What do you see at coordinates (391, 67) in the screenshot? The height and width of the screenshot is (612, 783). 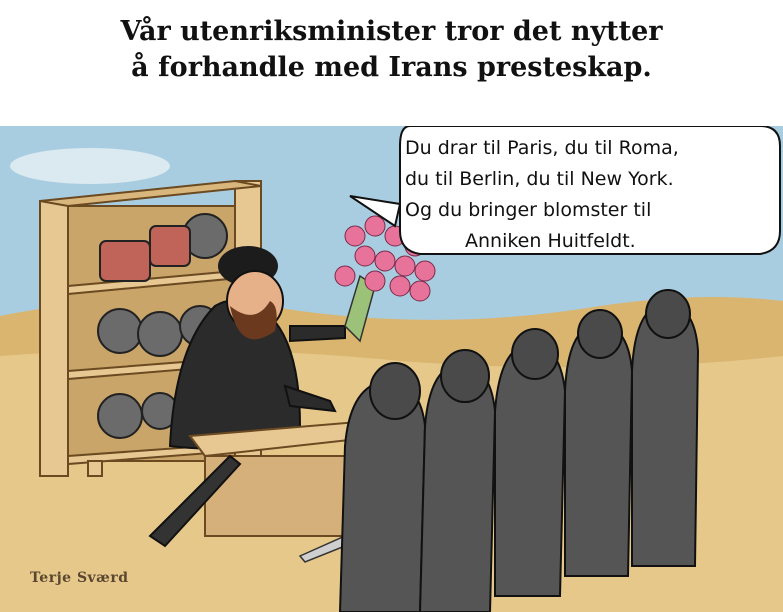 I see `caption-line-2: å forhandle med Irans presteskap.` at bounding box center [391, 67].